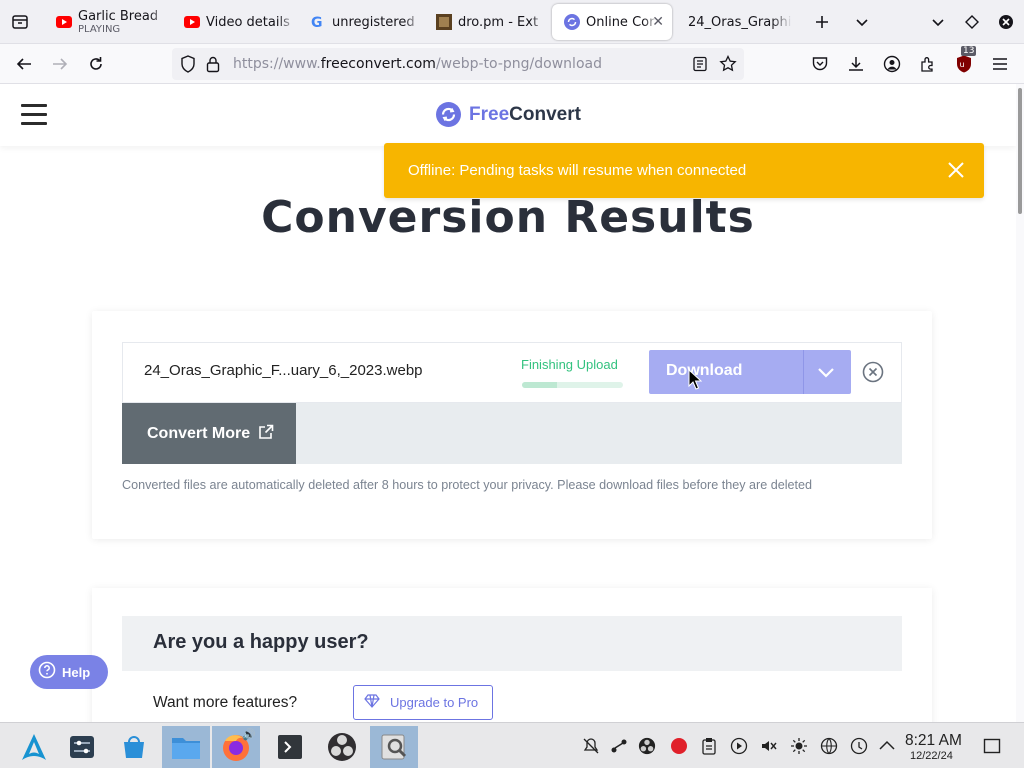 This screenshot has height=768, width=1024. I want to click on account-icon, so click(892, 64).